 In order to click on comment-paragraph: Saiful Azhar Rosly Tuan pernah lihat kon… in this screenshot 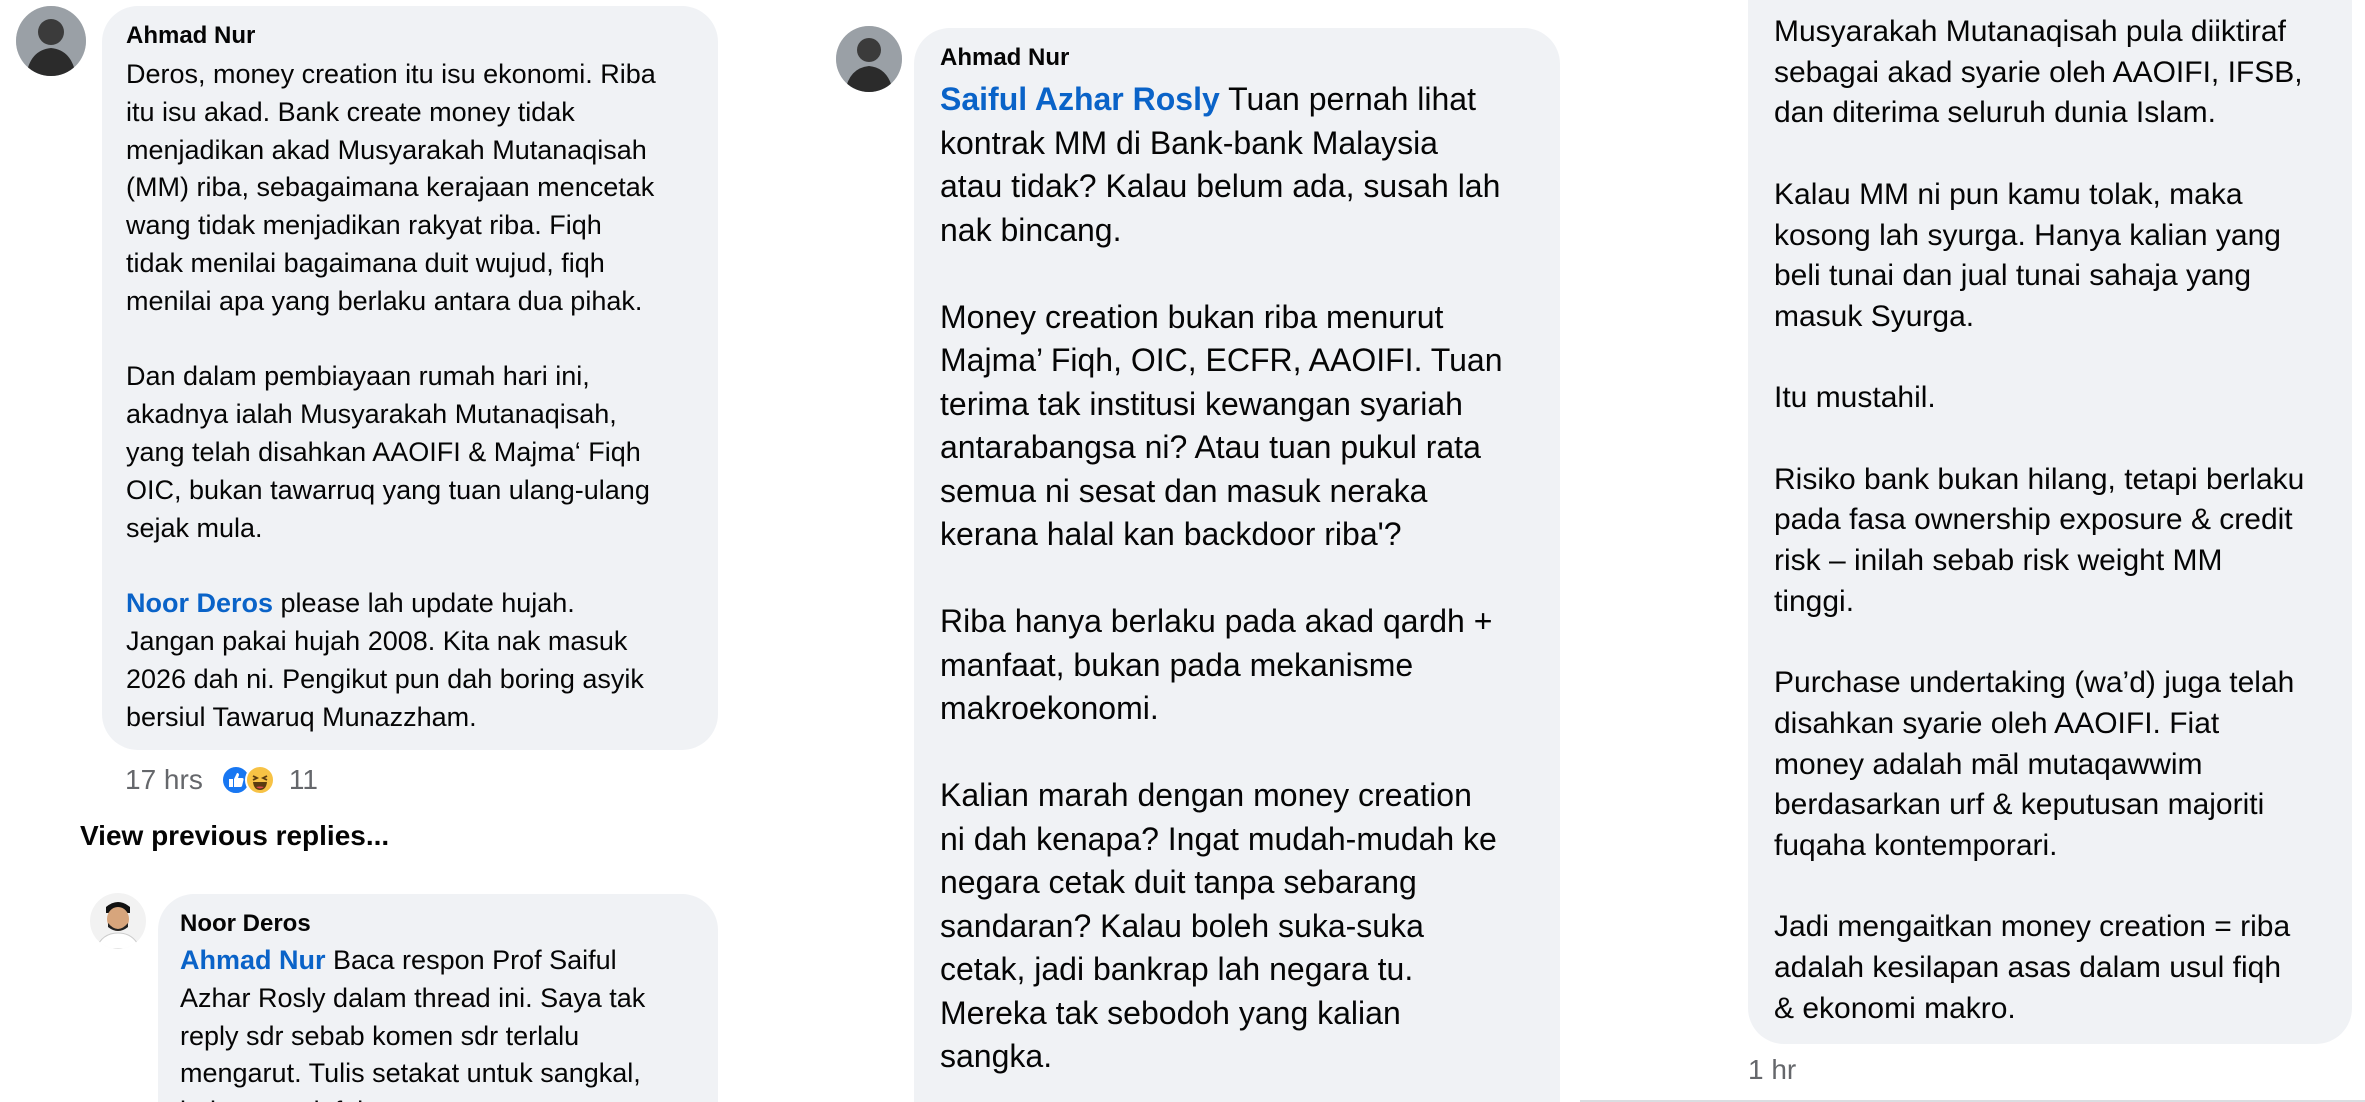, I will do `click(1237, 165)`.